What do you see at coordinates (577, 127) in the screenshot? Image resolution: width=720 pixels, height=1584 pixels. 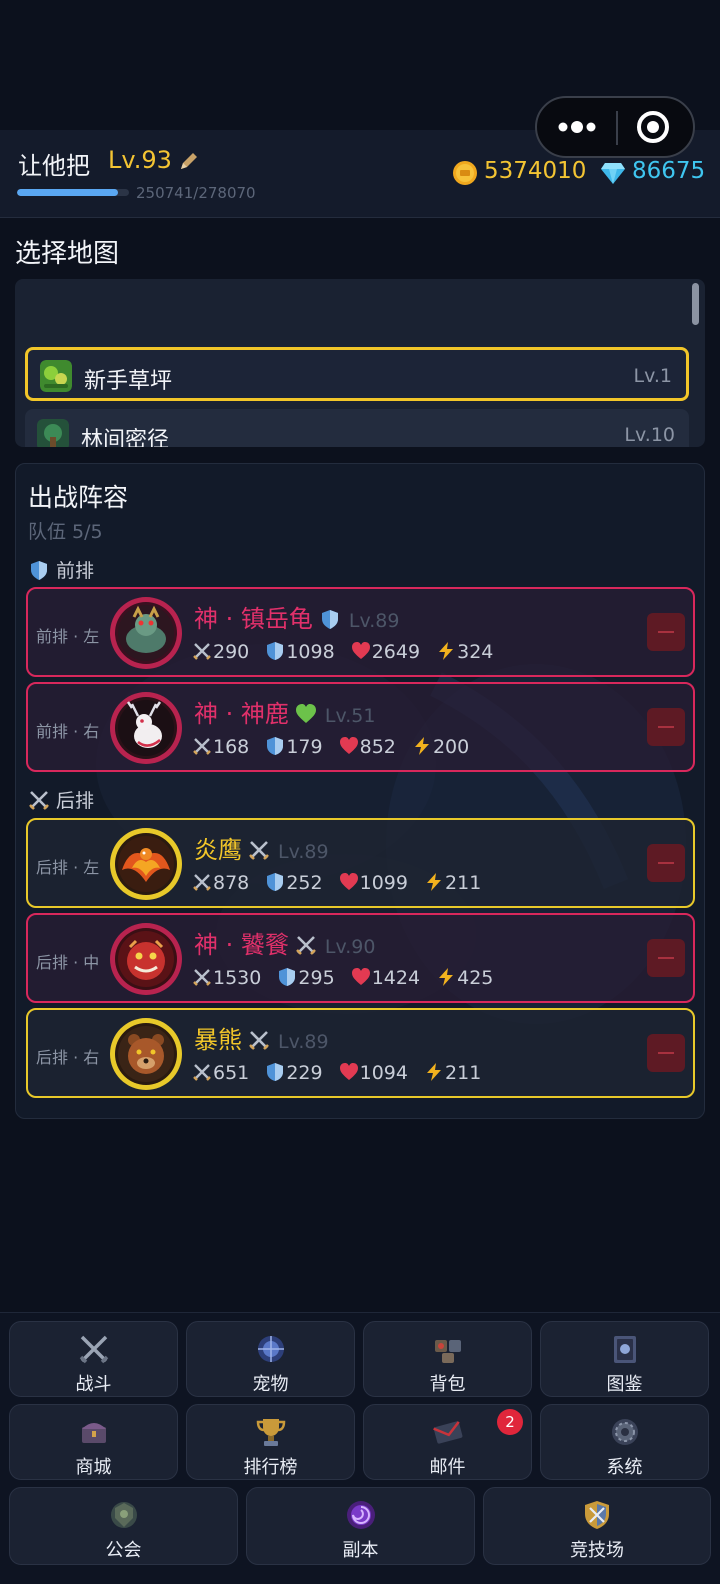 I see `more-dots-icon` at bounding box center [577, 127].